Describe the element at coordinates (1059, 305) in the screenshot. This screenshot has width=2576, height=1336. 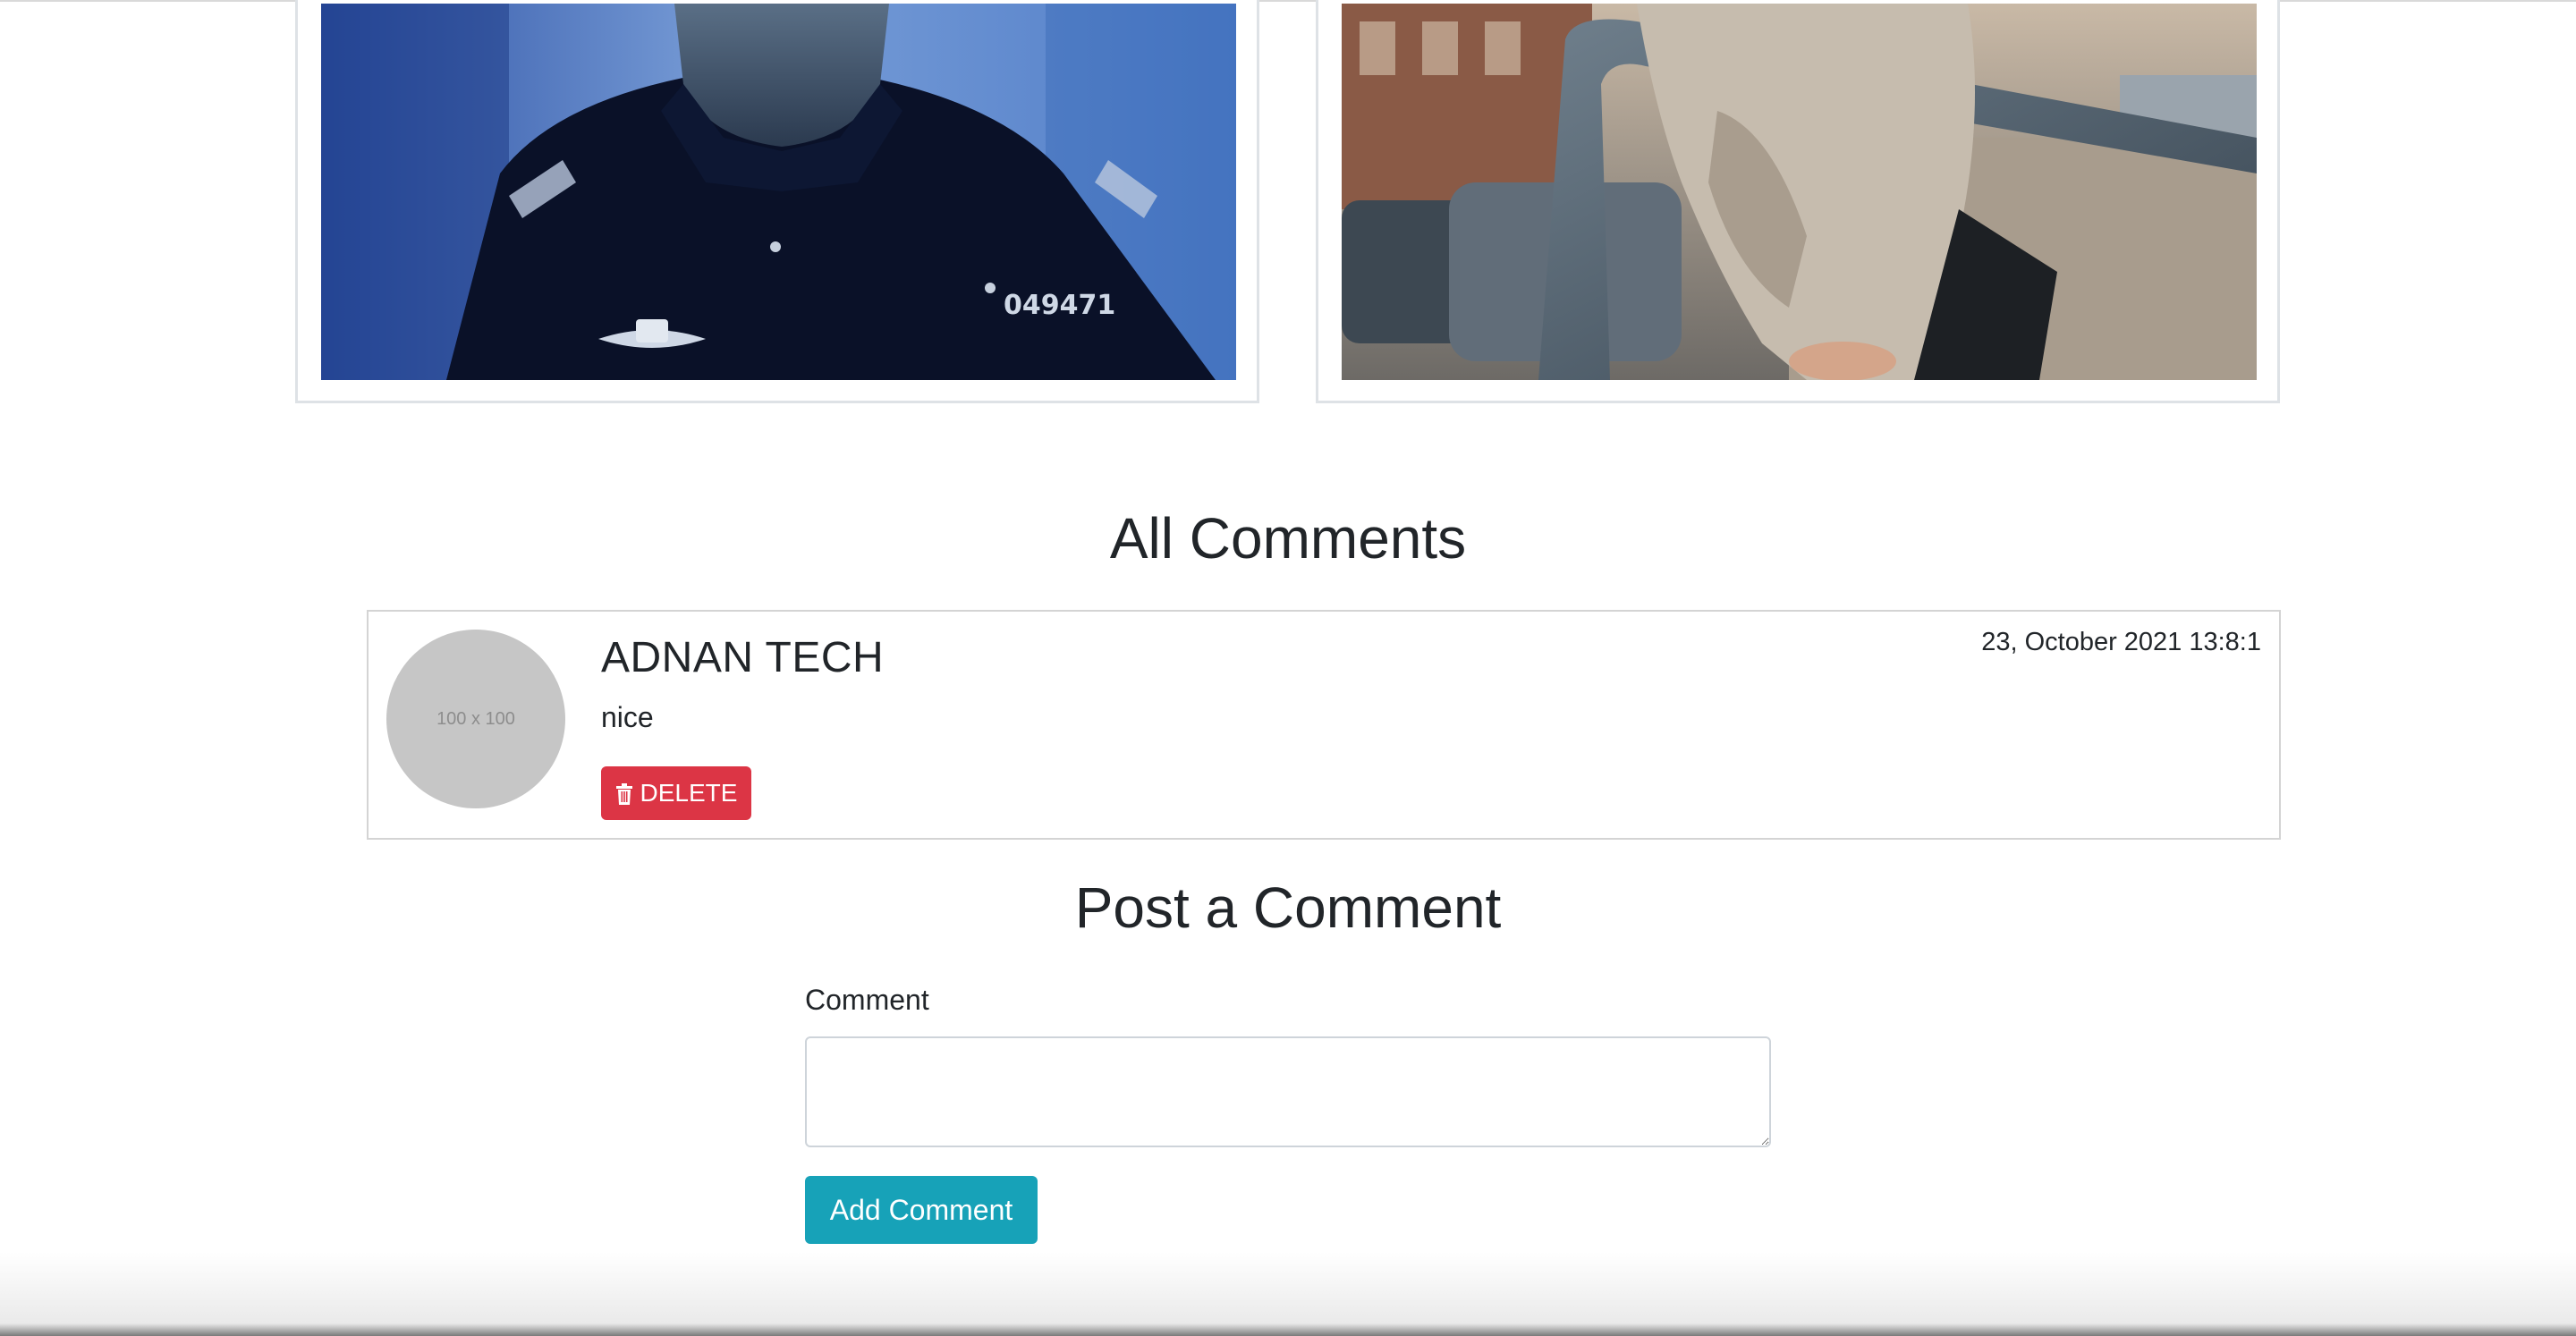
I see `badge-number: 049471` at that location.